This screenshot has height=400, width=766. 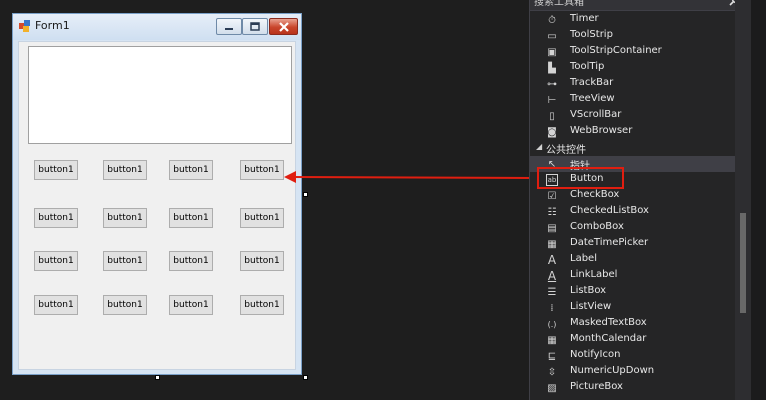 What do you see at coordinates (616, 50) in the screenshot?
I see `toolbox-item-label: ToolStripContainer` at bounding box center [616, 50].